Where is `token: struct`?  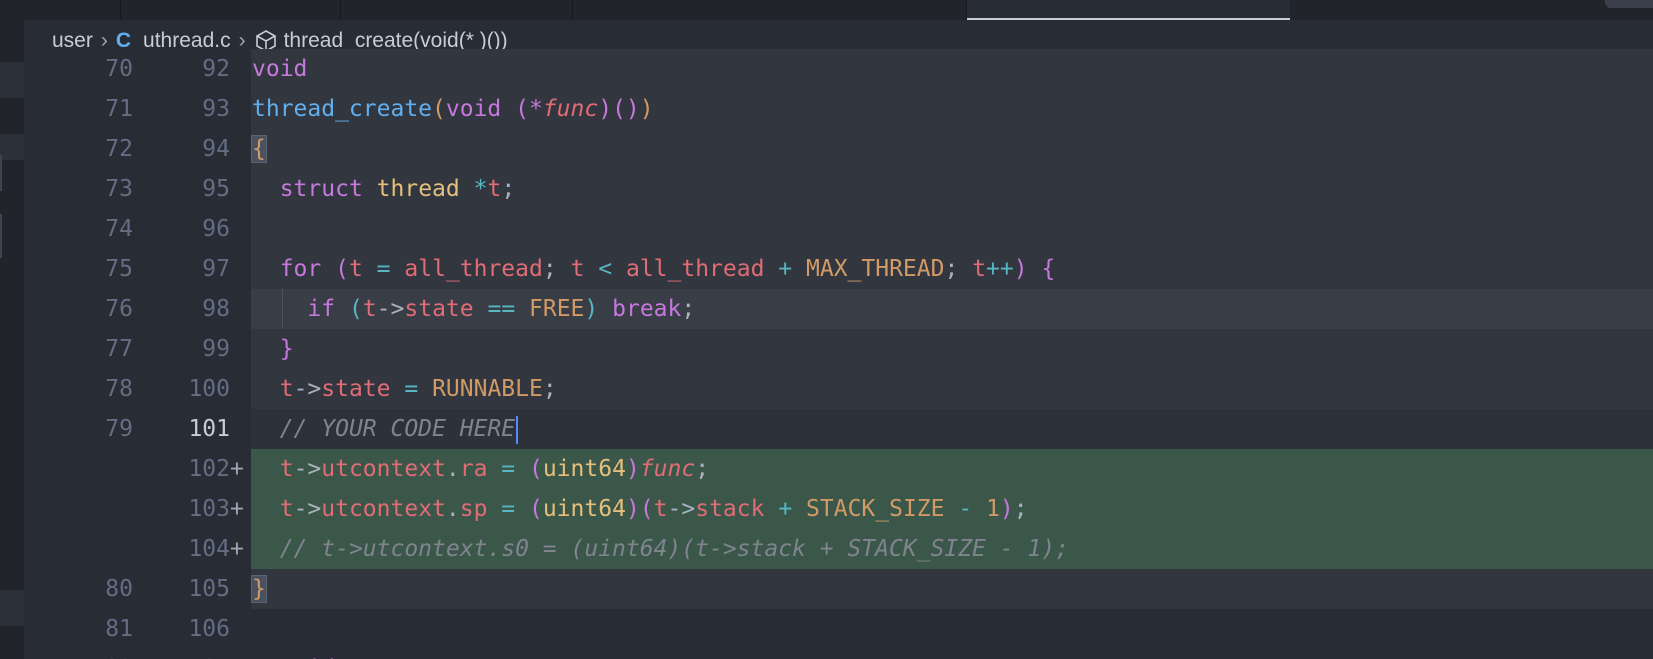 token: struct is located at coordinates (321, 189).